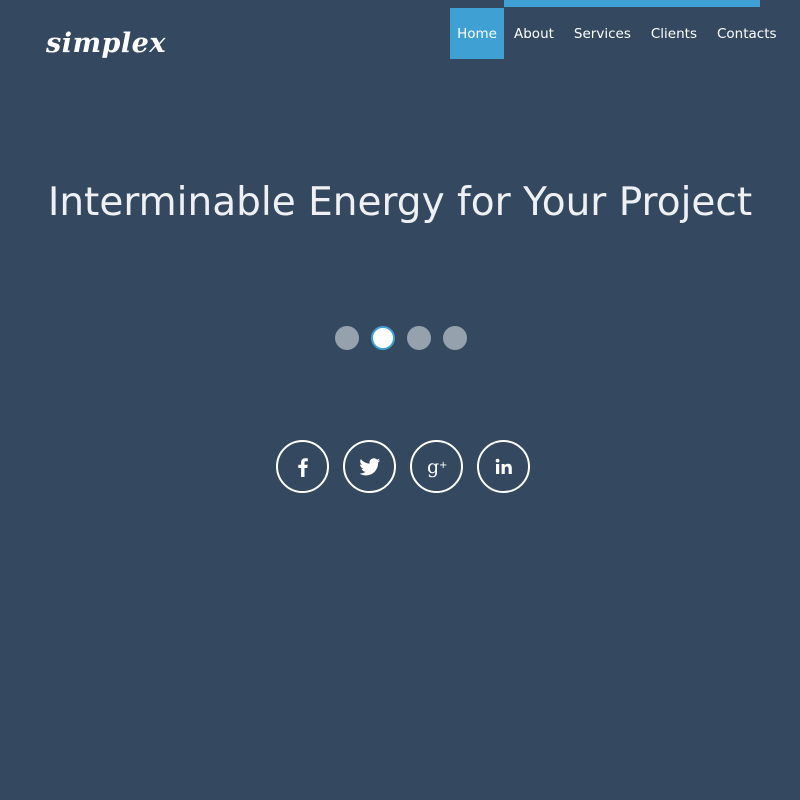  I want to click on hero-title: Interminable Energy for Your Project, so click(400, 202).